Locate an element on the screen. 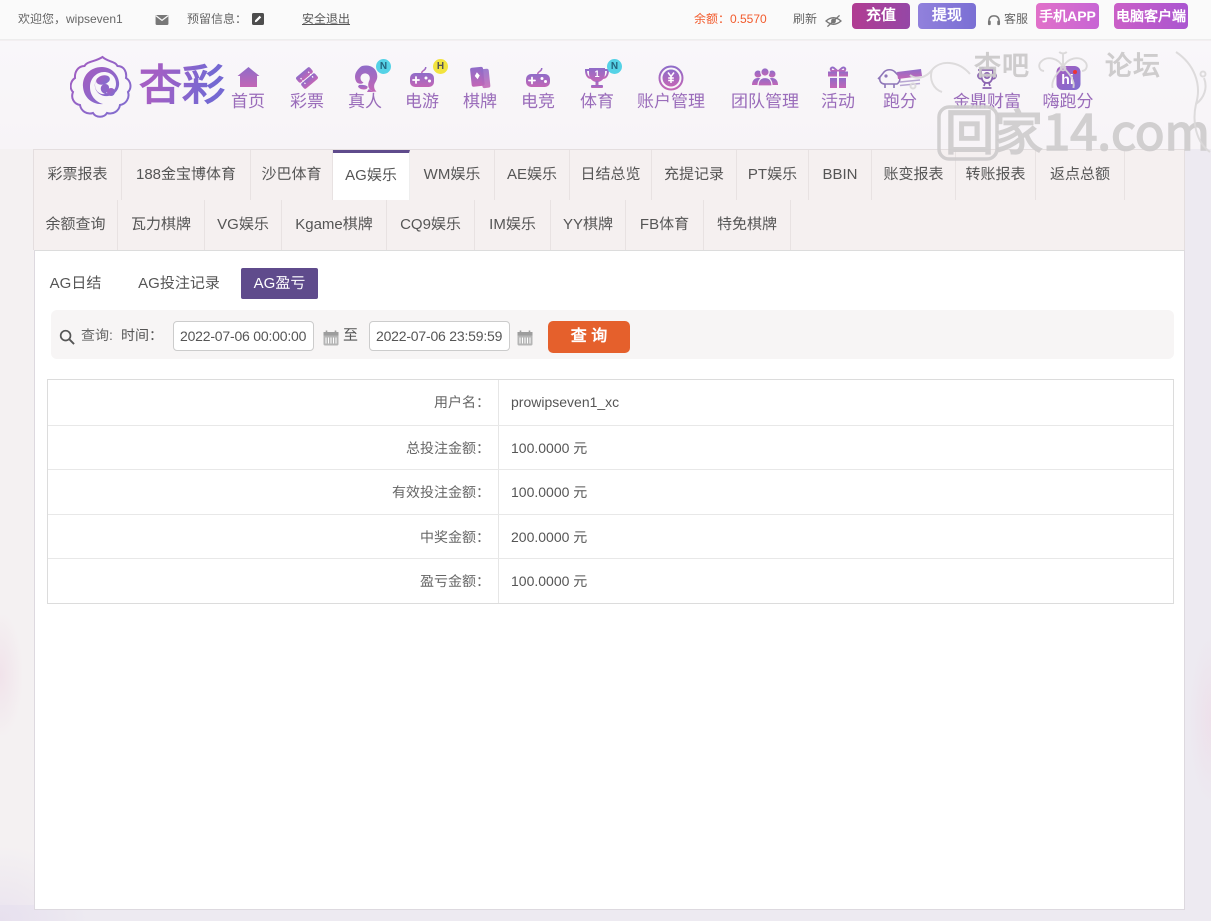 Image resolution: width=1211 pixels, height=921 pixels. svg-text: hi is located at coordinates (1067, 79).